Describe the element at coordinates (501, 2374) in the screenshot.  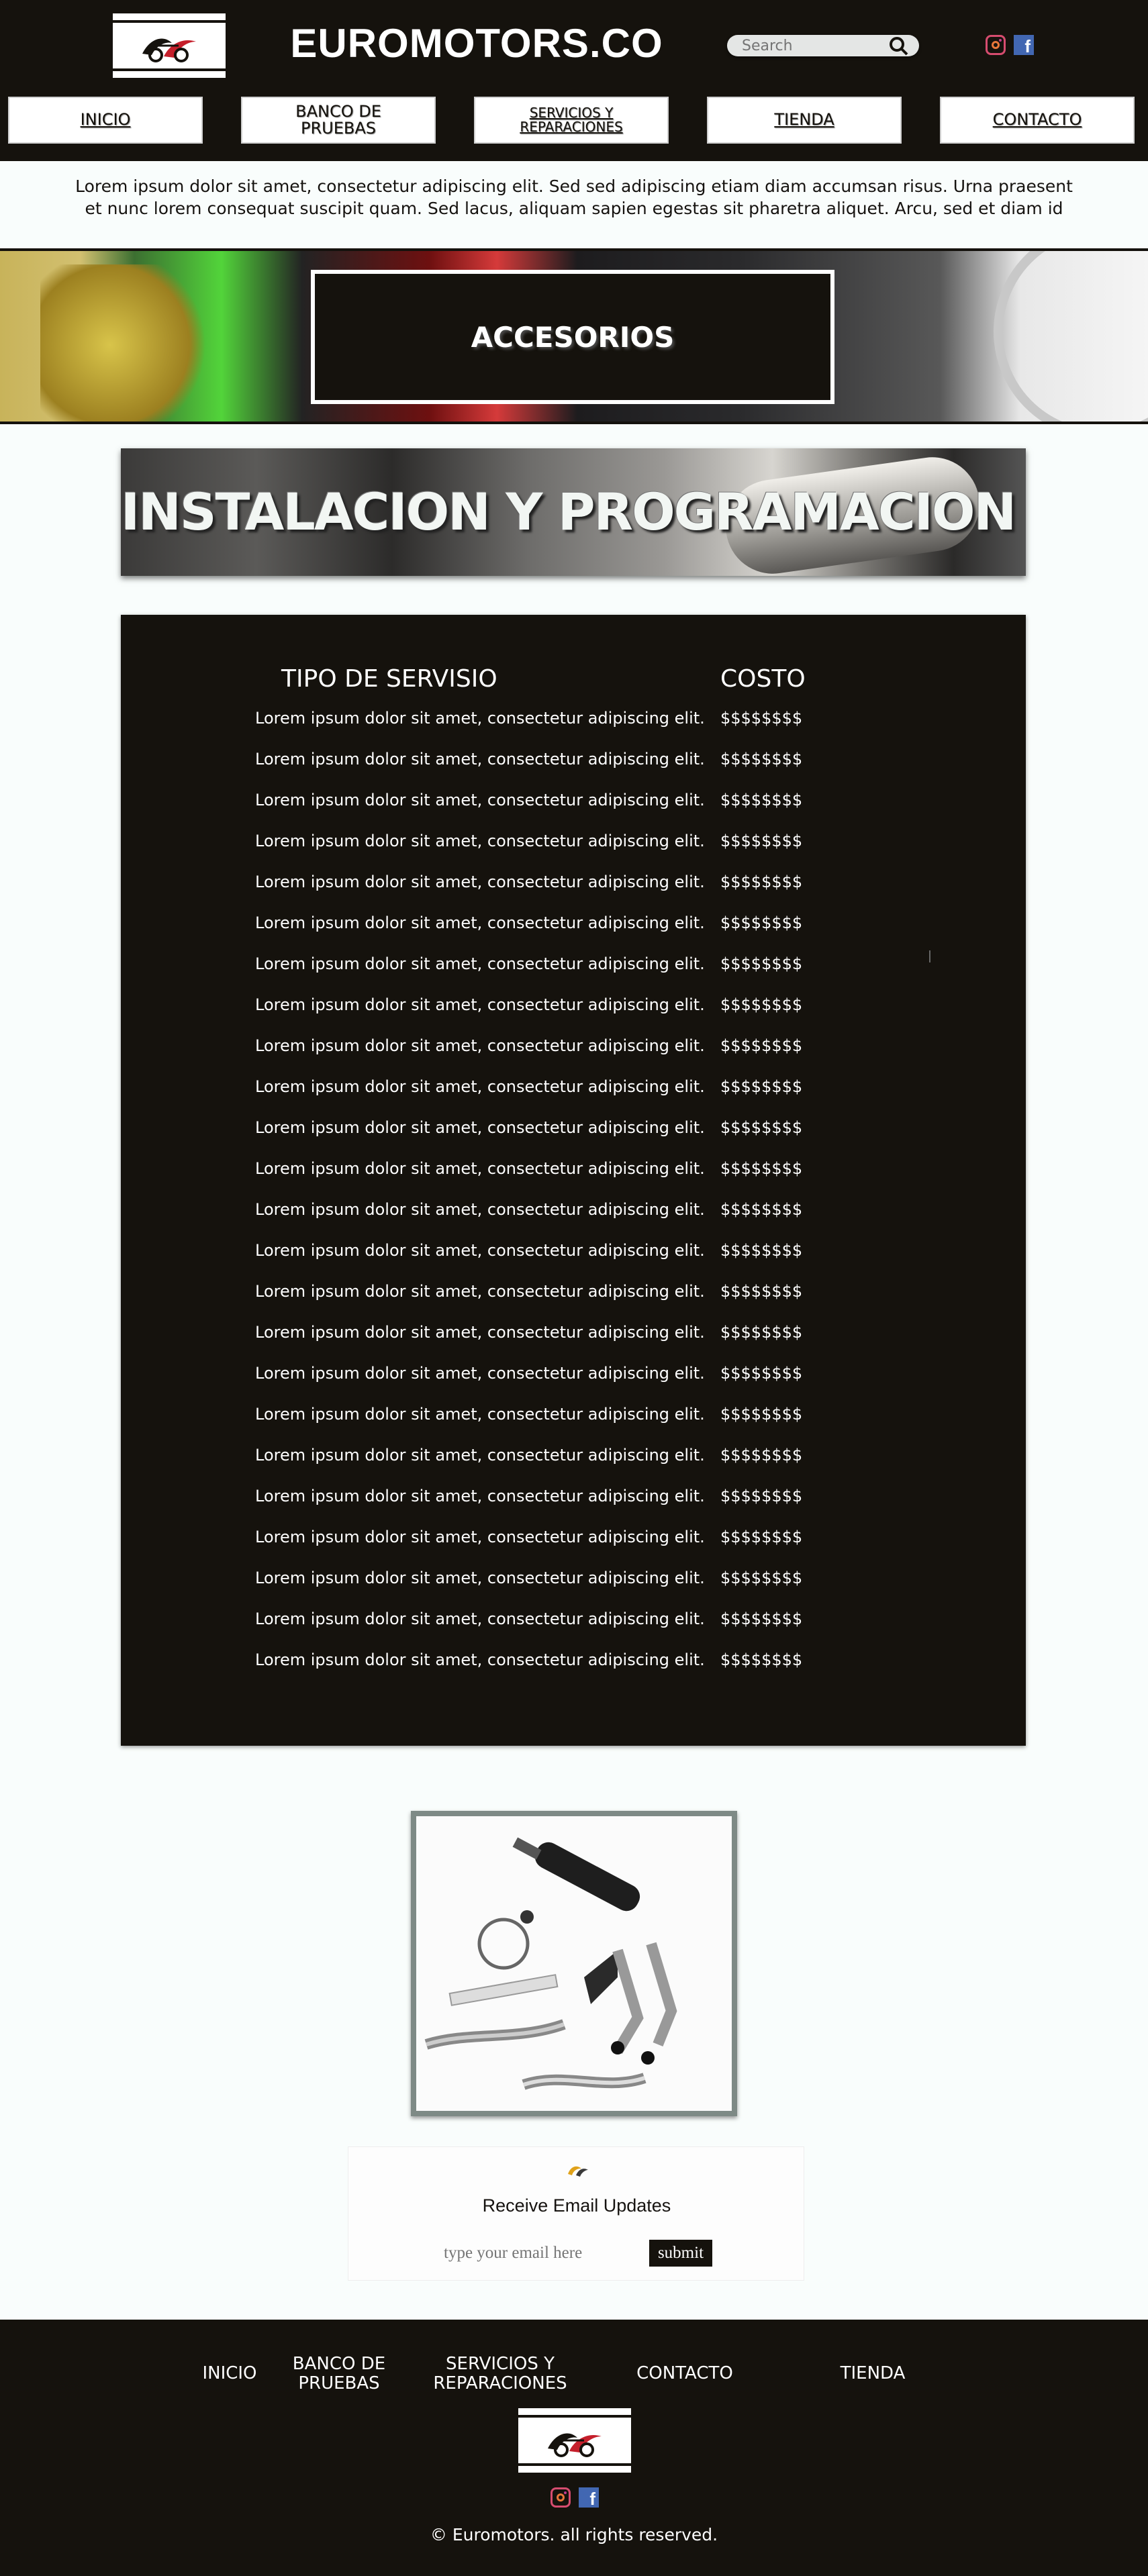
I see `footer-link-servicios-reparaciones: SERVICIOS Y REPARACIONES` at that location.